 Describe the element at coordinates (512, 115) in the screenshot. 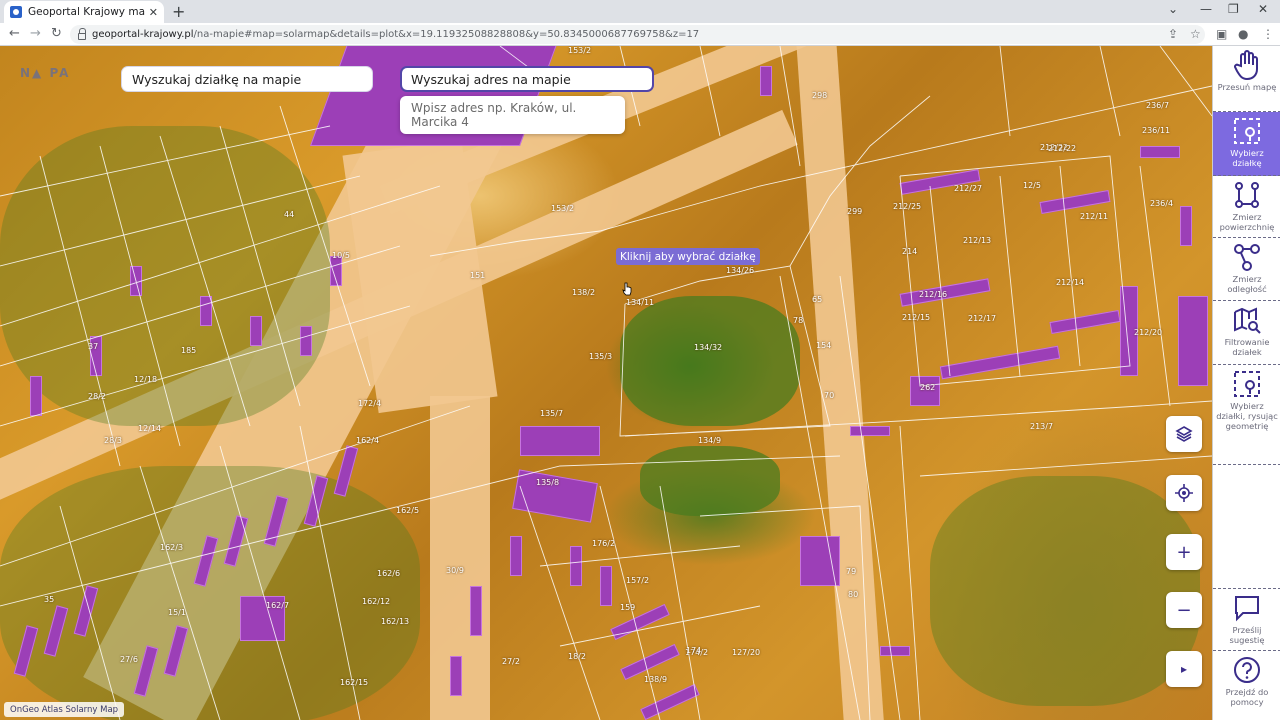

I see `address-search-hint: Wpisz adres np. Kraków, ul. Marcika 4` at that location.